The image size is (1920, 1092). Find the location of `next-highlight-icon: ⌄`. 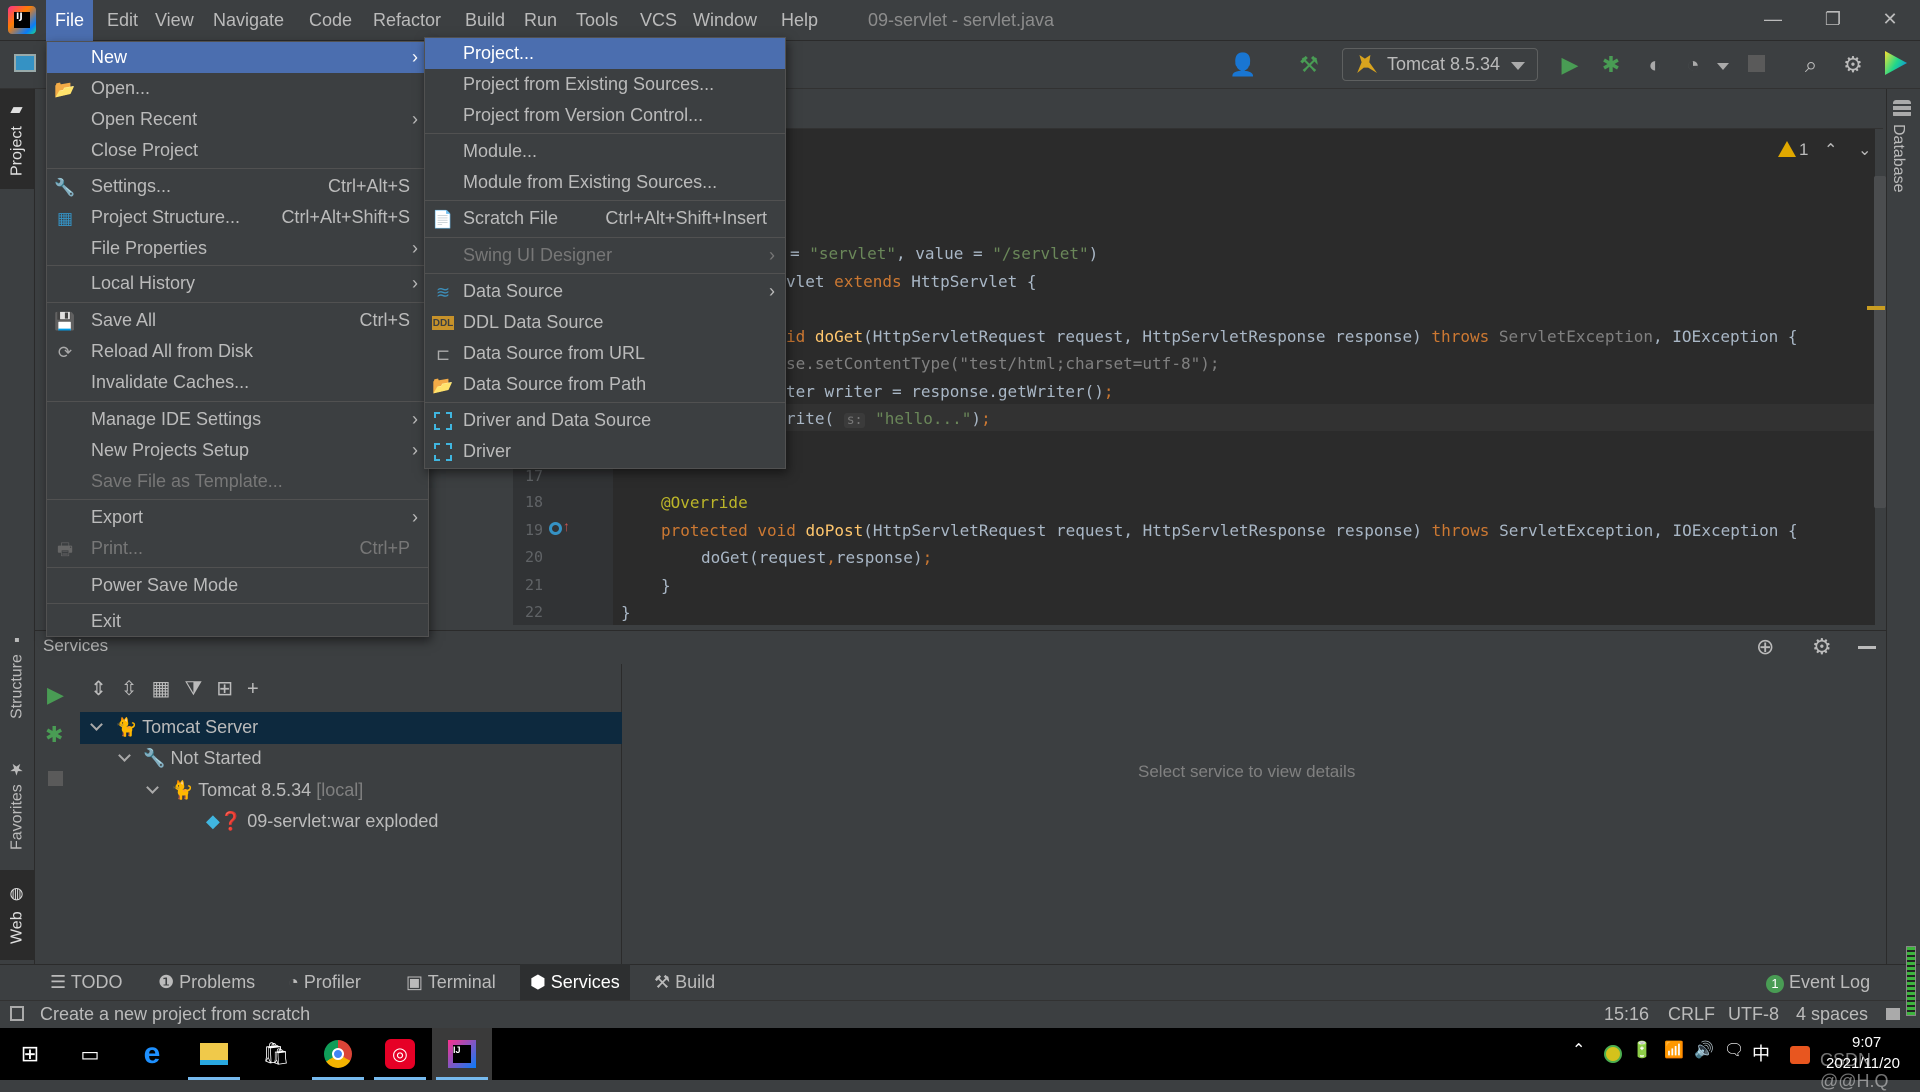

next-highlight-icon: ⌄ is located at coordinates (1864, 150).